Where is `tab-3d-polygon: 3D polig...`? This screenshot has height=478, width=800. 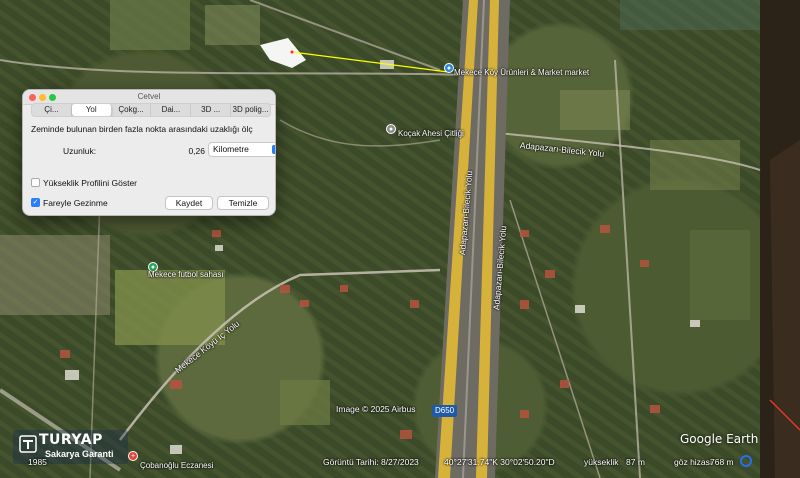 tab-3d-polygon: 3D polig... is located at coordinates (250, 110).